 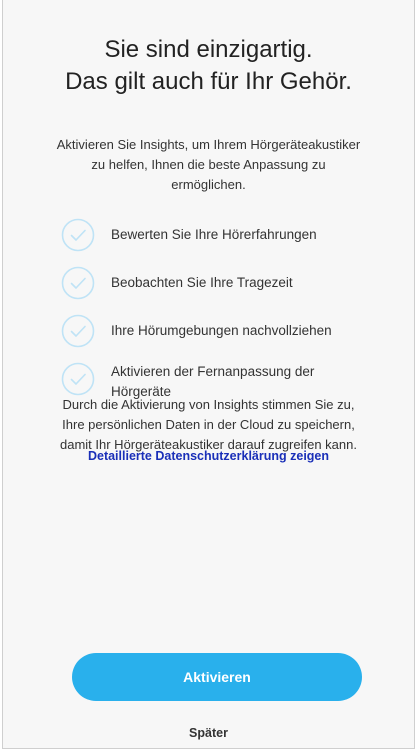 I want to click on feature-item: Bewerten Sie Ihre Hörerfahrungen, so click(x=227, y=235).